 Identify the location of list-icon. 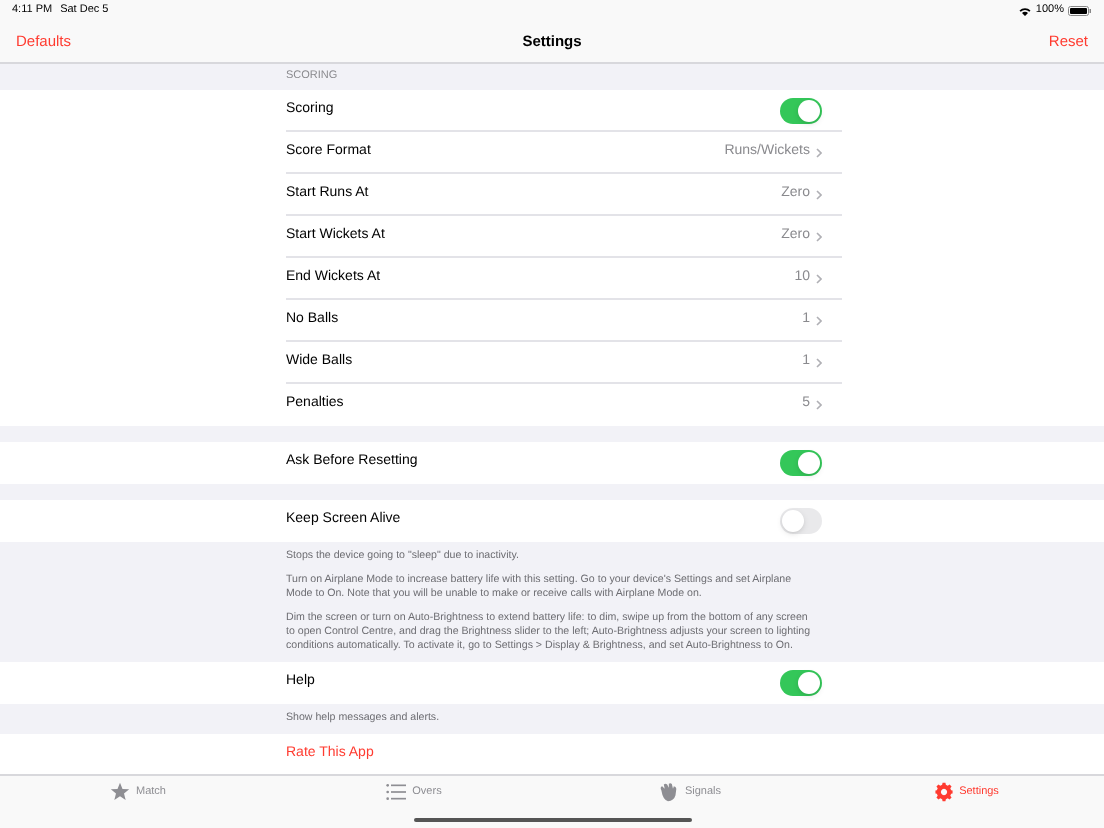
(396, 792).